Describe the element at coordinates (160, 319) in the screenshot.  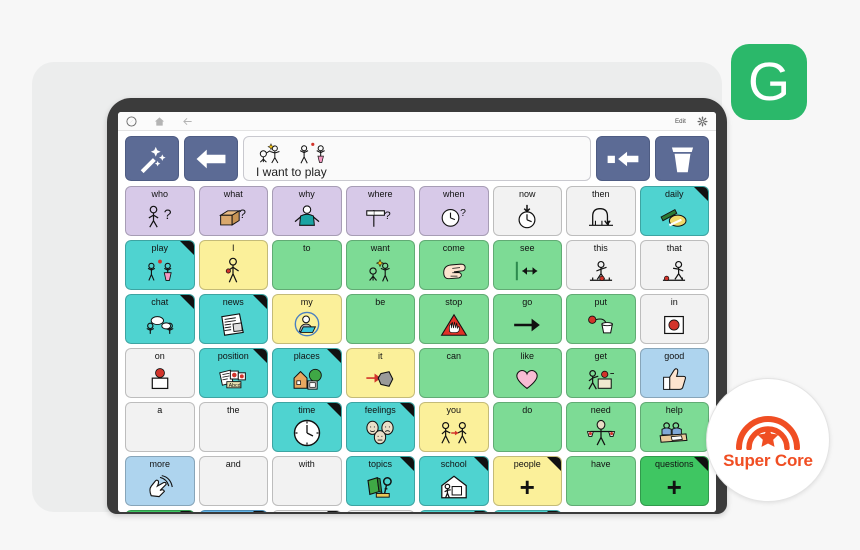
I see `grid-cell-chat: chat` at that location.